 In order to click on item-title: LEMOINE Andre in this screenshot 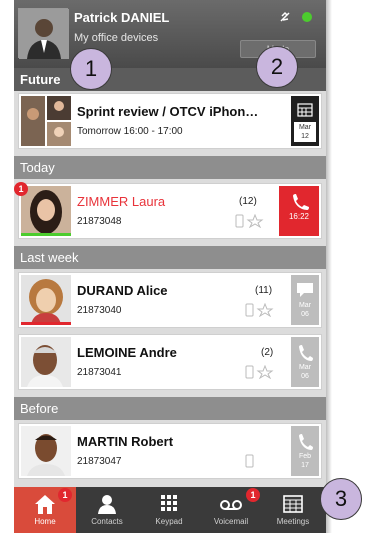, I will do `click(127, 352)`.